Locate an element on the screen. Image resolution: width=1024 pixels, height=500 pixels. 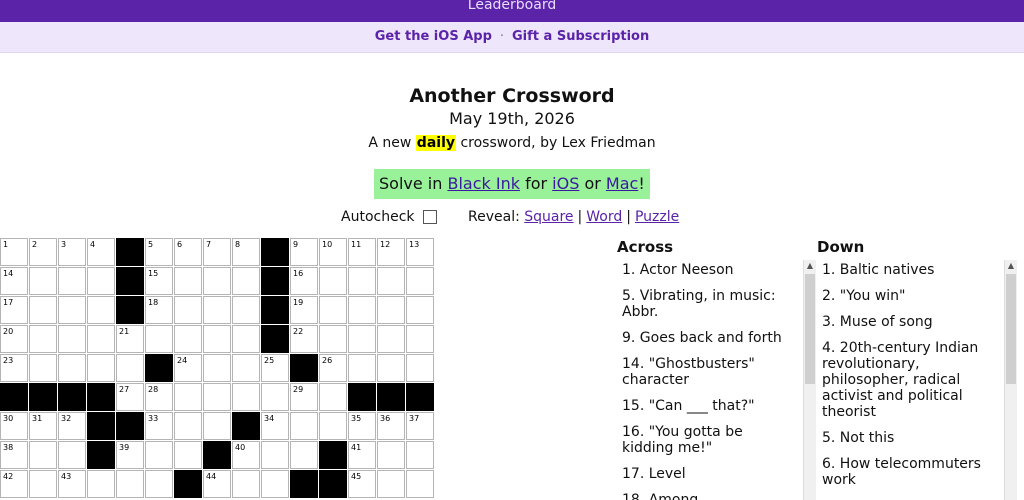
grid-cell: 12 is located at coordinates (391, 252).